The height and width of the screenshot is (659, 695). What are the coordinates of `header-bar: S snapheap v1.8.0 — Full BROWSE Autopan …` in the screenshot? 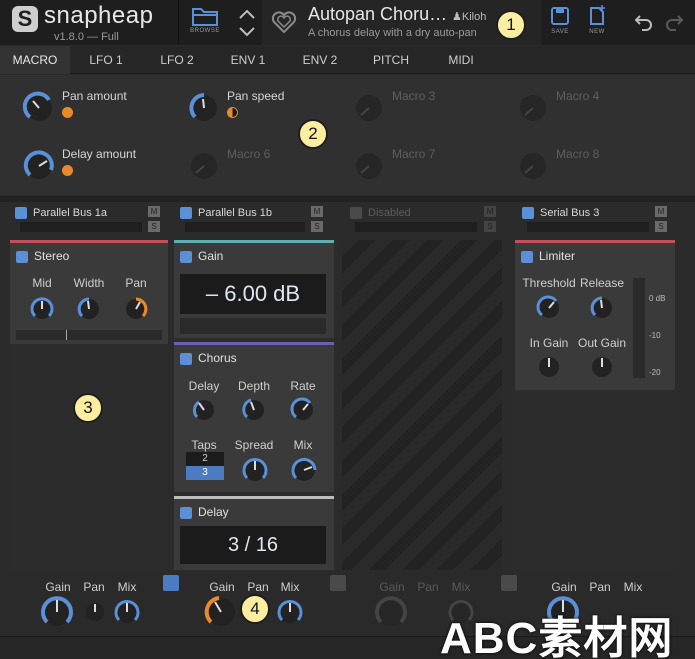 It's located at (347, 22).